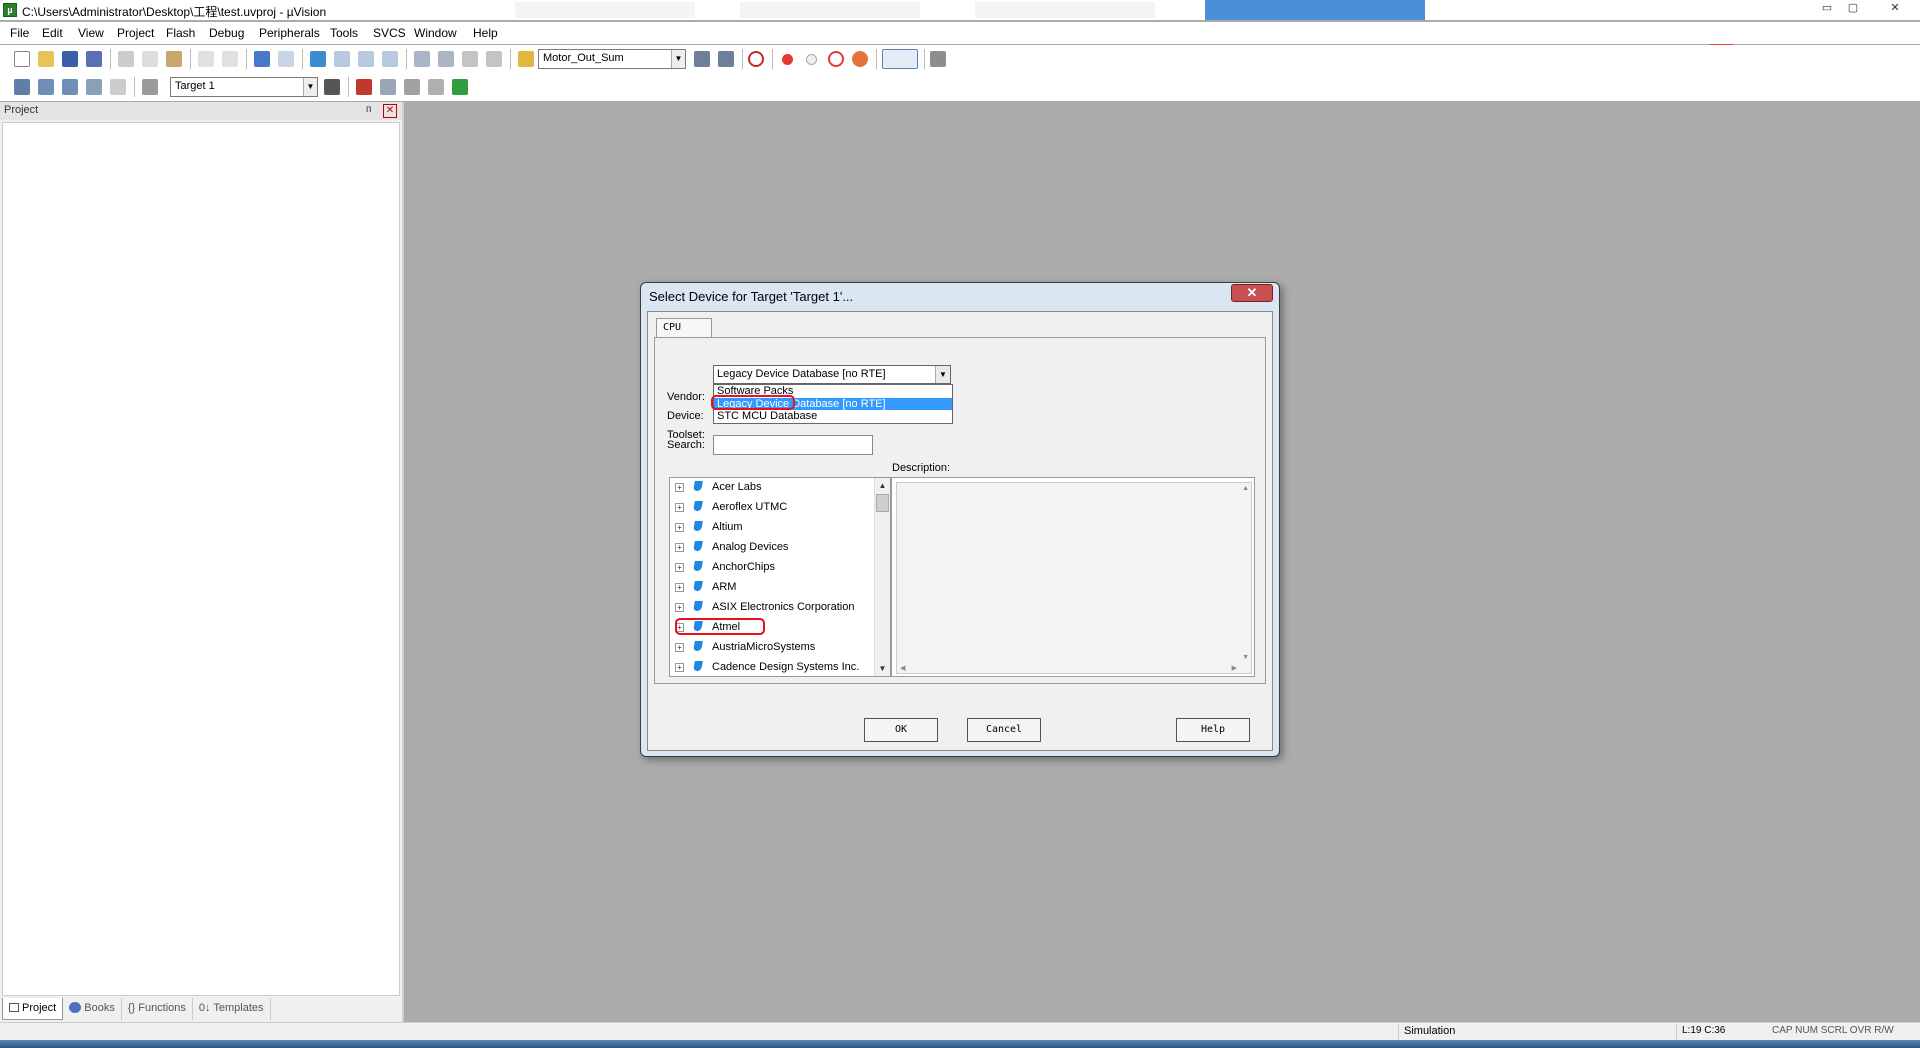 This screenshot has width=1920, height=1048. Describe the element at coordinates (770, 508) in the screenshot. I see `tree-item: + Aeroflex UTMC` at that location.